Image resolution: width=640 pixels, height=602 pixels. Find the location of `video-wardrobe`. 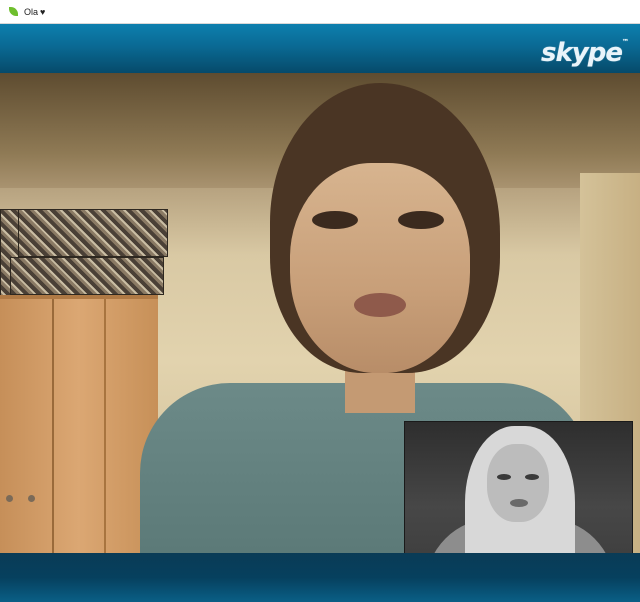

video-wardrobe is located at coordinates (79, 424).